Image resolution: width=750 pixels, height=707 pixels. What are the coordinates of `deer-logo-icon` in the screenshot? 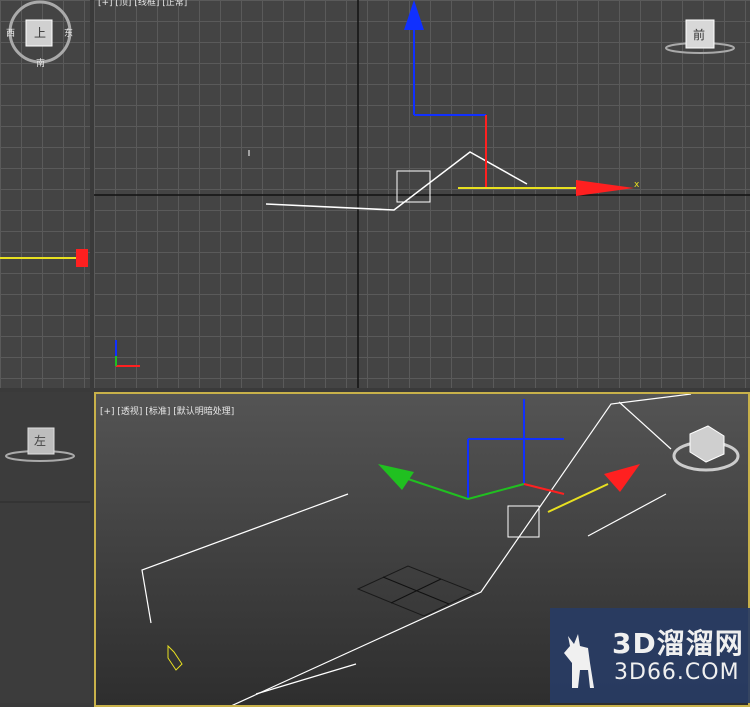 It's located at (579, 661).